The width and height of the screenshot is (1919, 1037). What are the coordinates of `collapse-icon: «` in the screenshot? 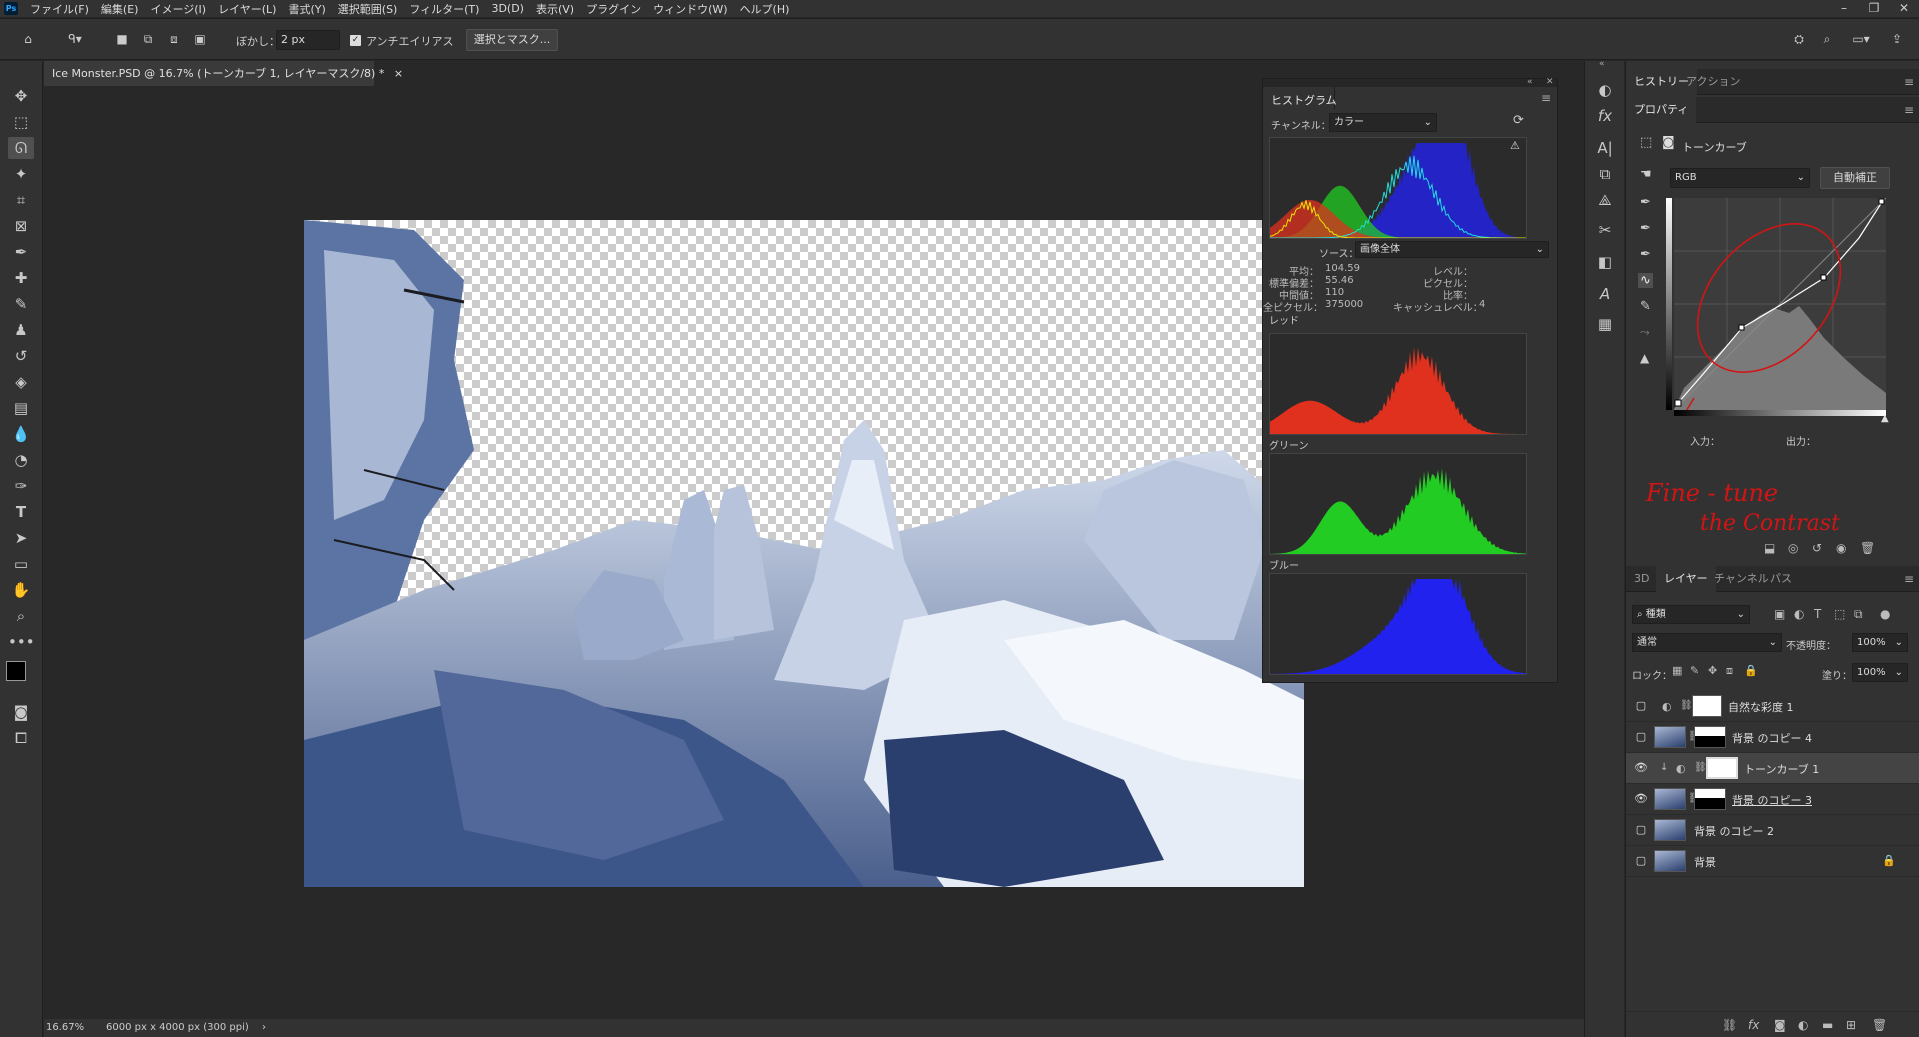 It's located at (1530, 82).